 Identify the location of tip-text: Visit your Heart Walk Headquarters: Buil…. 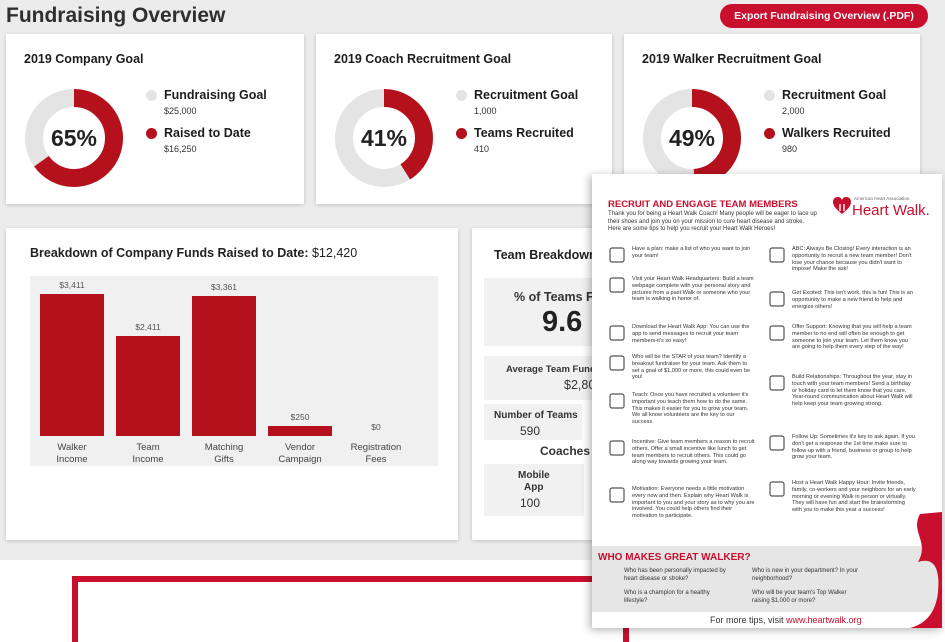
(693, 289).